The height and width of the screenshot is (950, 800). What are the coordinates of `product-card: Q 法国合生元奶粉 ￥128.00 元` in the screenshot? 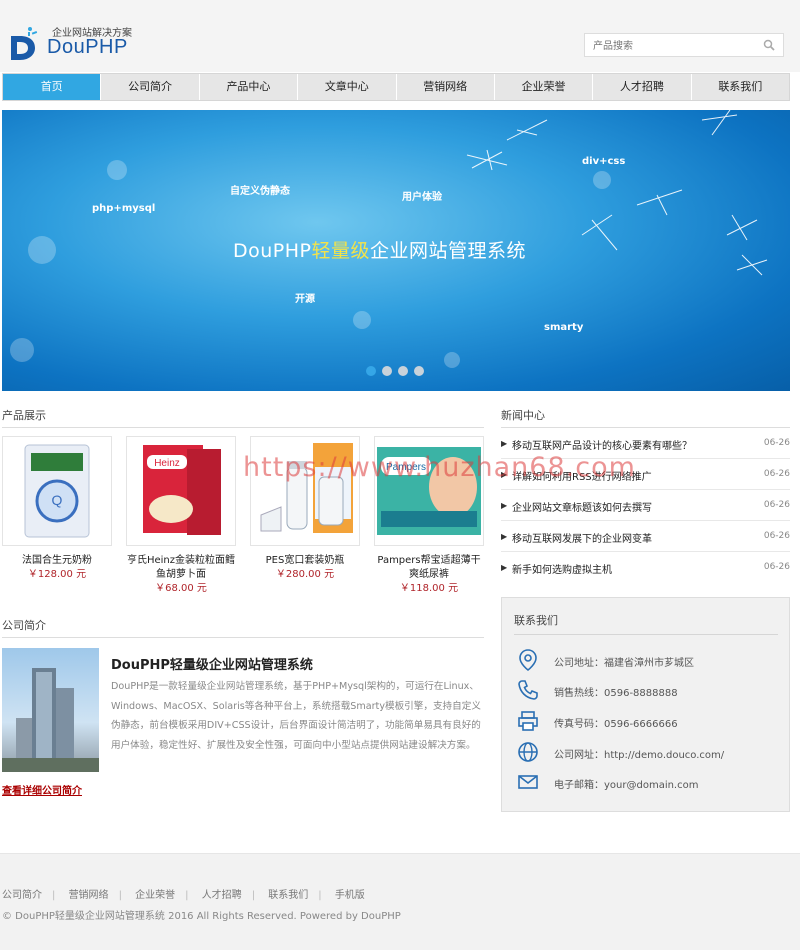 It's located at (57, 509).